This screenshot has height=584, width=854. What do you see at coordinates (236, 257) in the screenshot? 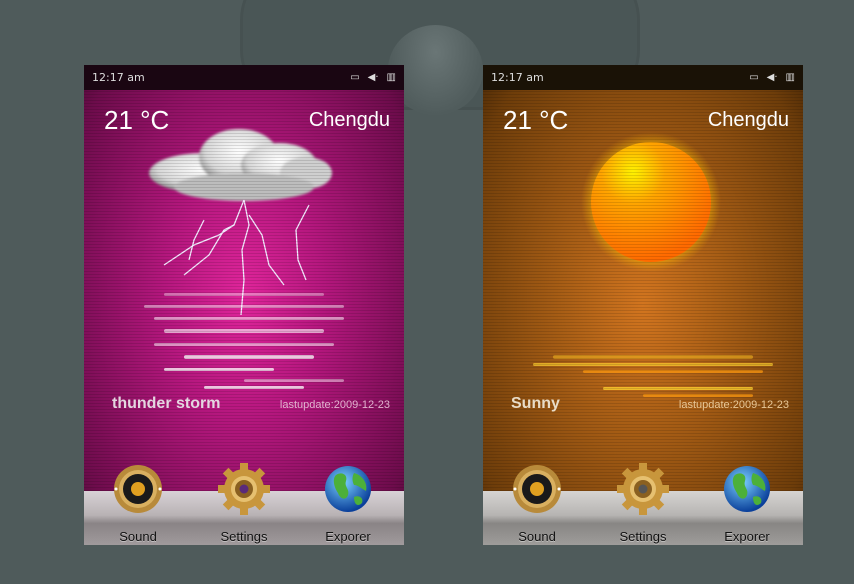
I see `lightning-icon` at bounding box center [236, 257].